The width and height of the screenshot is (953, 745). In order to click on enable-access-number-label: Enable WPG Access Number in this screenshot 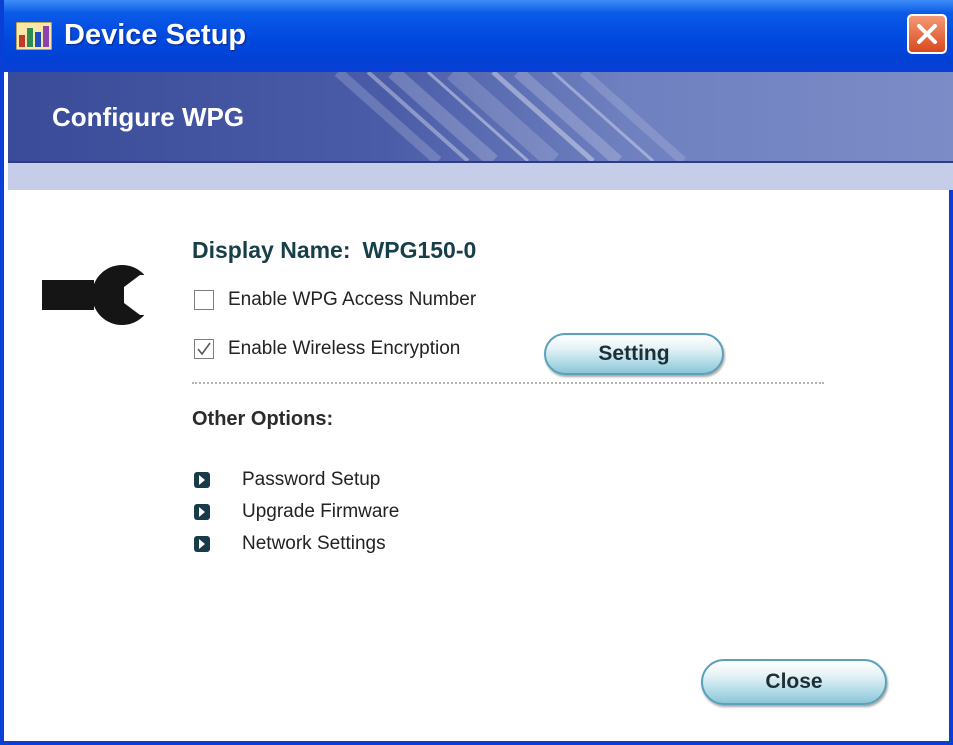, I will do `click(352, 299)`.